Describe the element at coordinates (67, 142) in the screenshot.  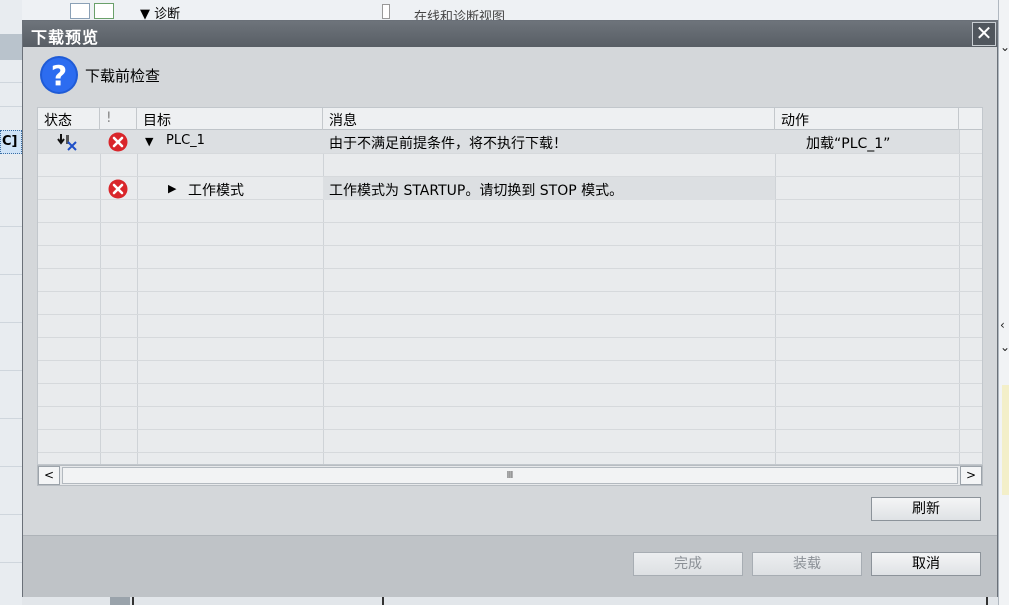
I see `download-icon` at that location.